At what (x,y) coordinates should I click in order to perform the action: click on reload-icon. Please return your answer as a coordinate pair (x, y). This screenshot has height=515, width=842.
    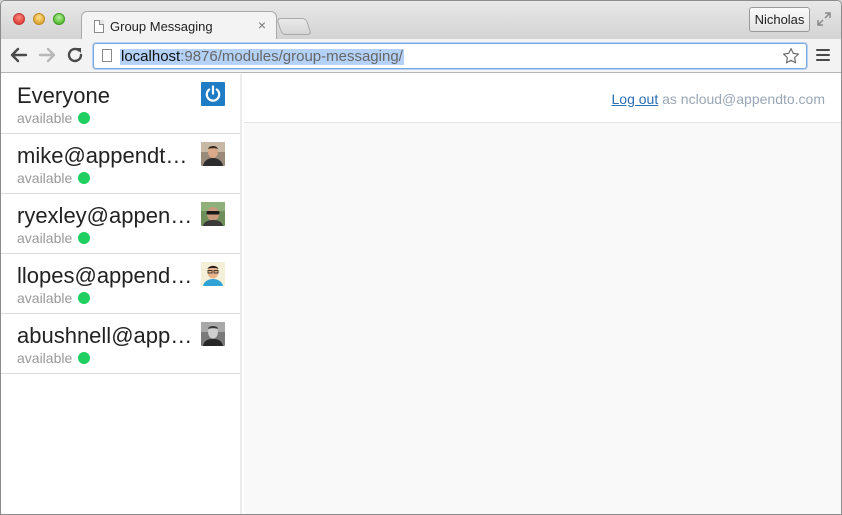
    Looking at the image, I should click on (75, 55).